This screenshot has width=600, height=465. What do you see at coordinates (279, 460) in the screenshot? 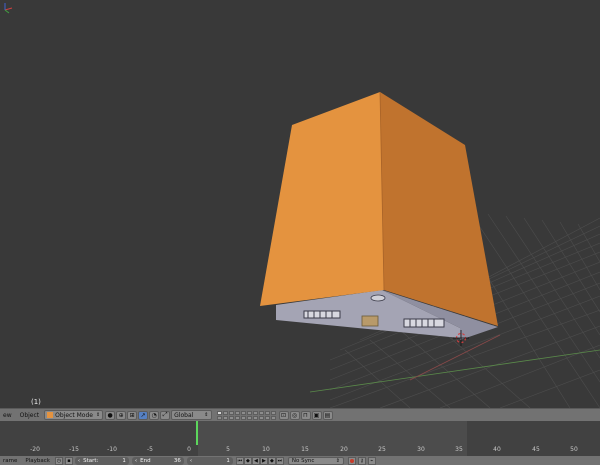
I see `jump-end-icon: ⏭` at bounding box center [279, 460].